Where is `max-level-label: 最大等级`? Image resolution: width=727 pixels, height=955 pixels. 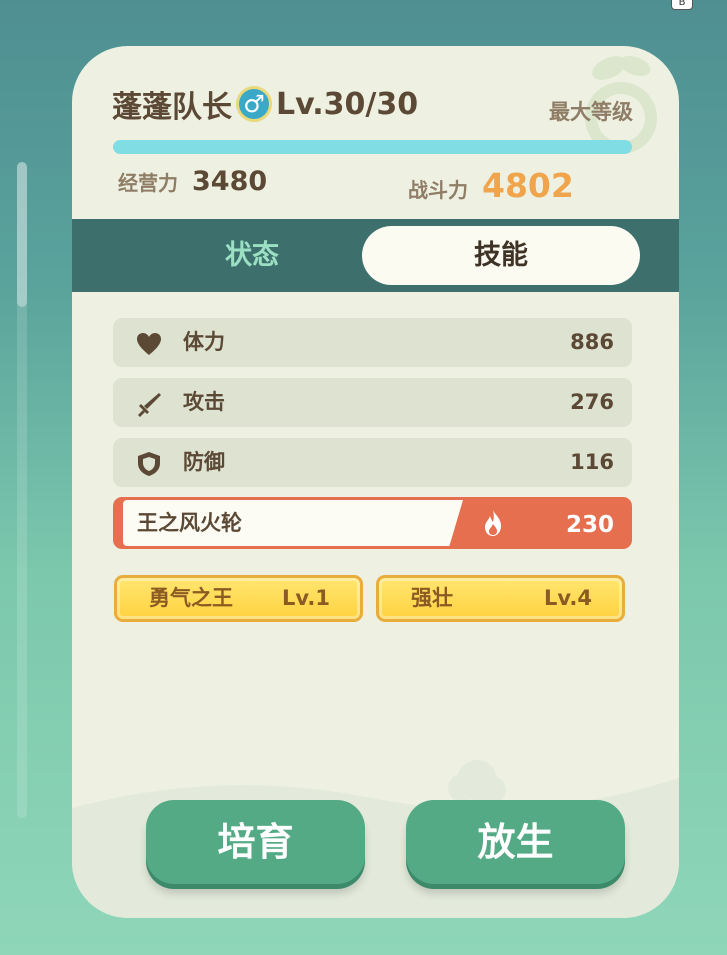
max-level-label: 最大等级 is located at coordinates (591, 112).